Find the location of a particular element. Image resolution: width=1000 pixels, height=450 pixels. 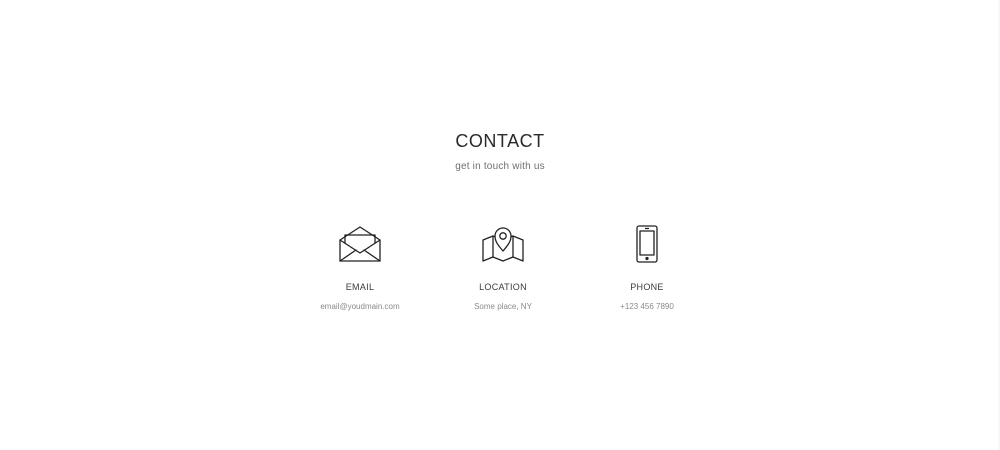

map-pin-icon is located at coordinates (503, 244).